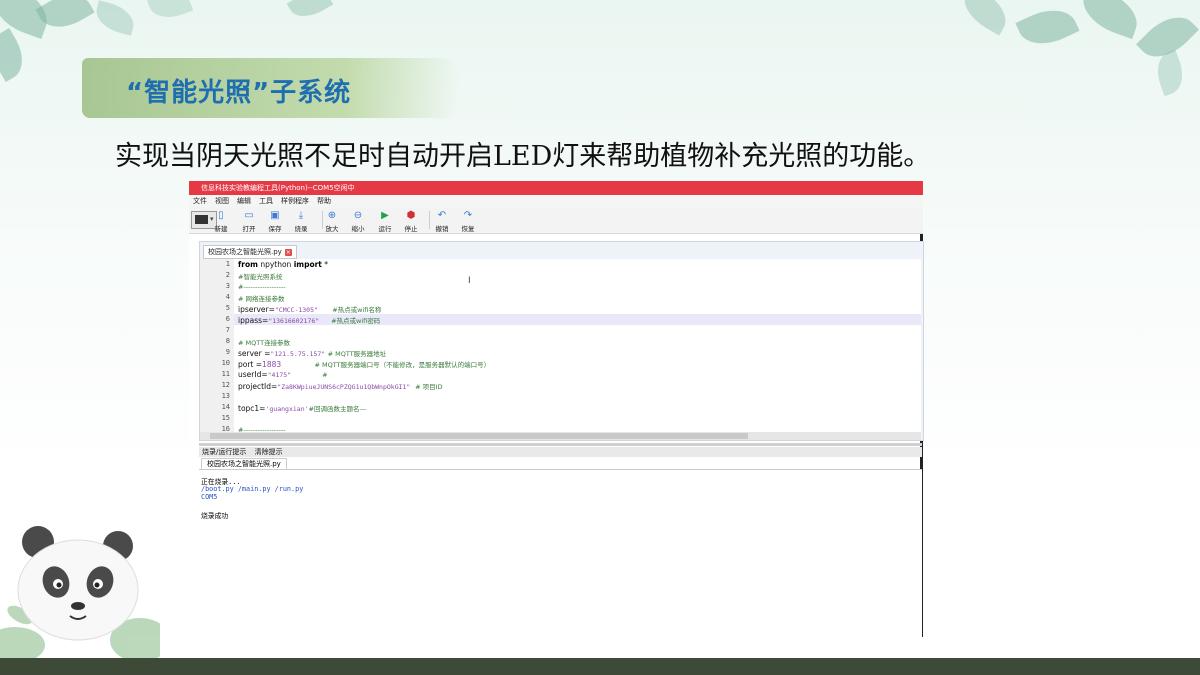  Describe the element at coordinates (556, 201) in the screenshot. I see `ide-menubar: 文件 视图 编辑 工具 样例程序 帮助` at that location.